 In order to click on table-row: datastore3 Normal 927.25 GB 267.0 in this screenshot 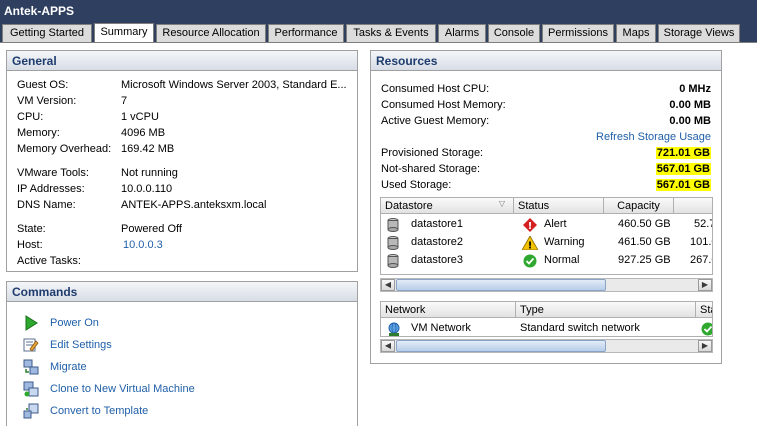, I will do `click(546, 261)`.